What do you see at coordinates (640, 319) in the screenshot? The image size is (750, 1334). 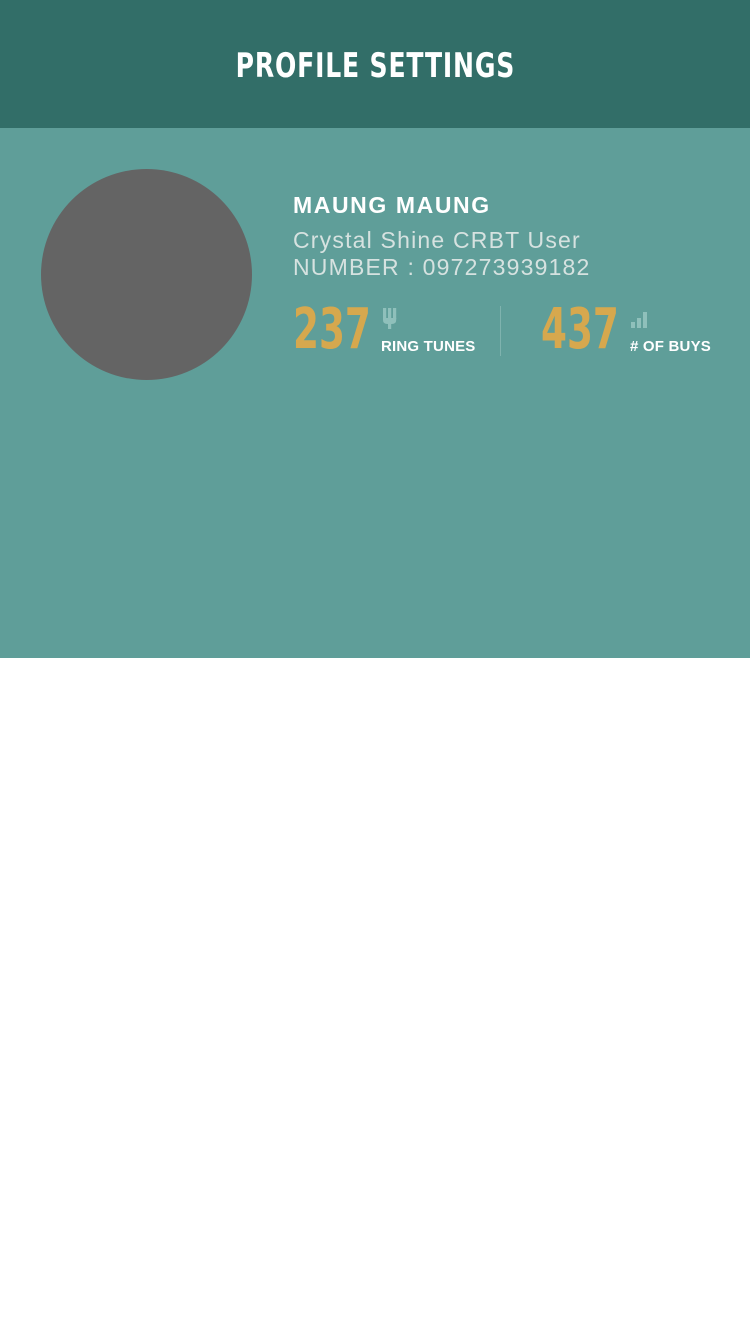 I see `bar-chart-icon` at bounding box center [640, 319].